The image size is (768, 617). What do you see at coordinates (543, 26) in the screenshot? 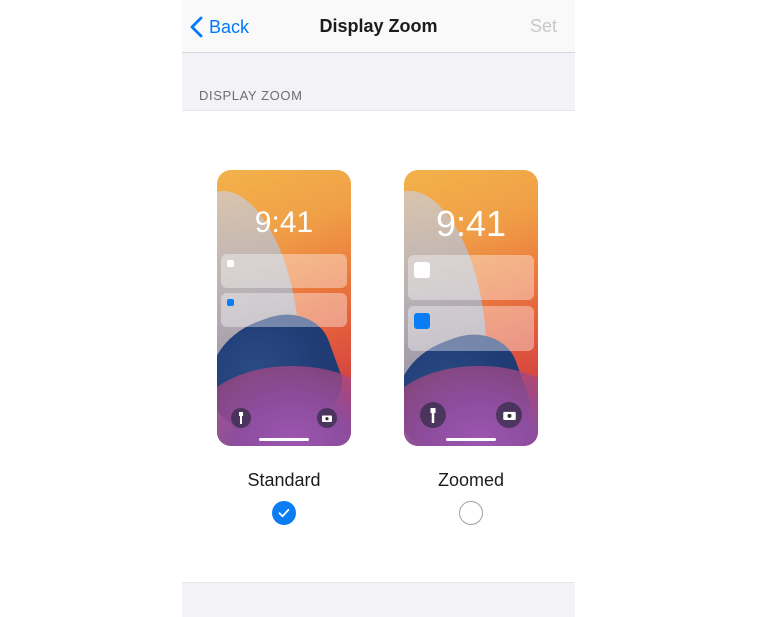
I see `set-button: Set` at bounding box center [543, 26].